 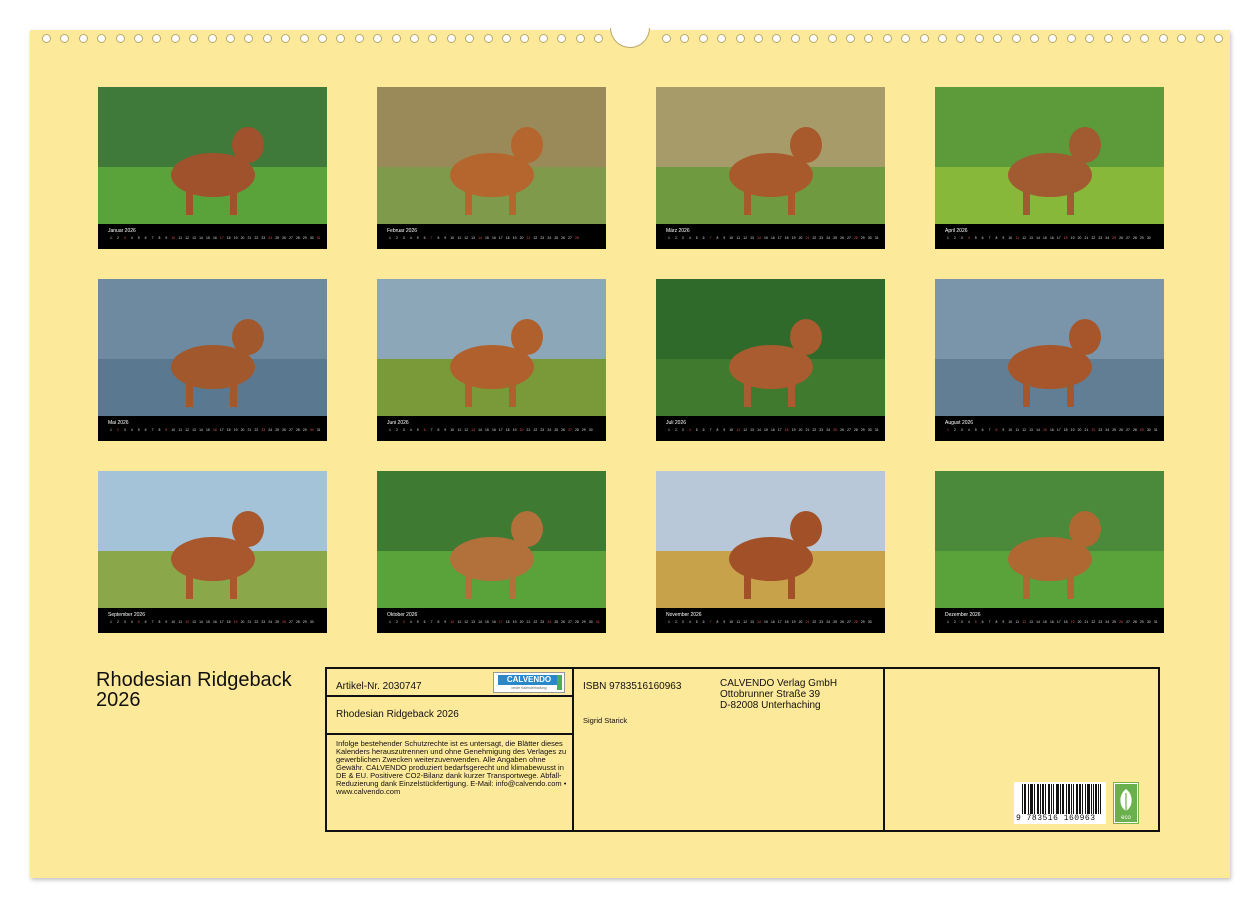 I want to click on day-number: 14, so click(x=759, y=238).